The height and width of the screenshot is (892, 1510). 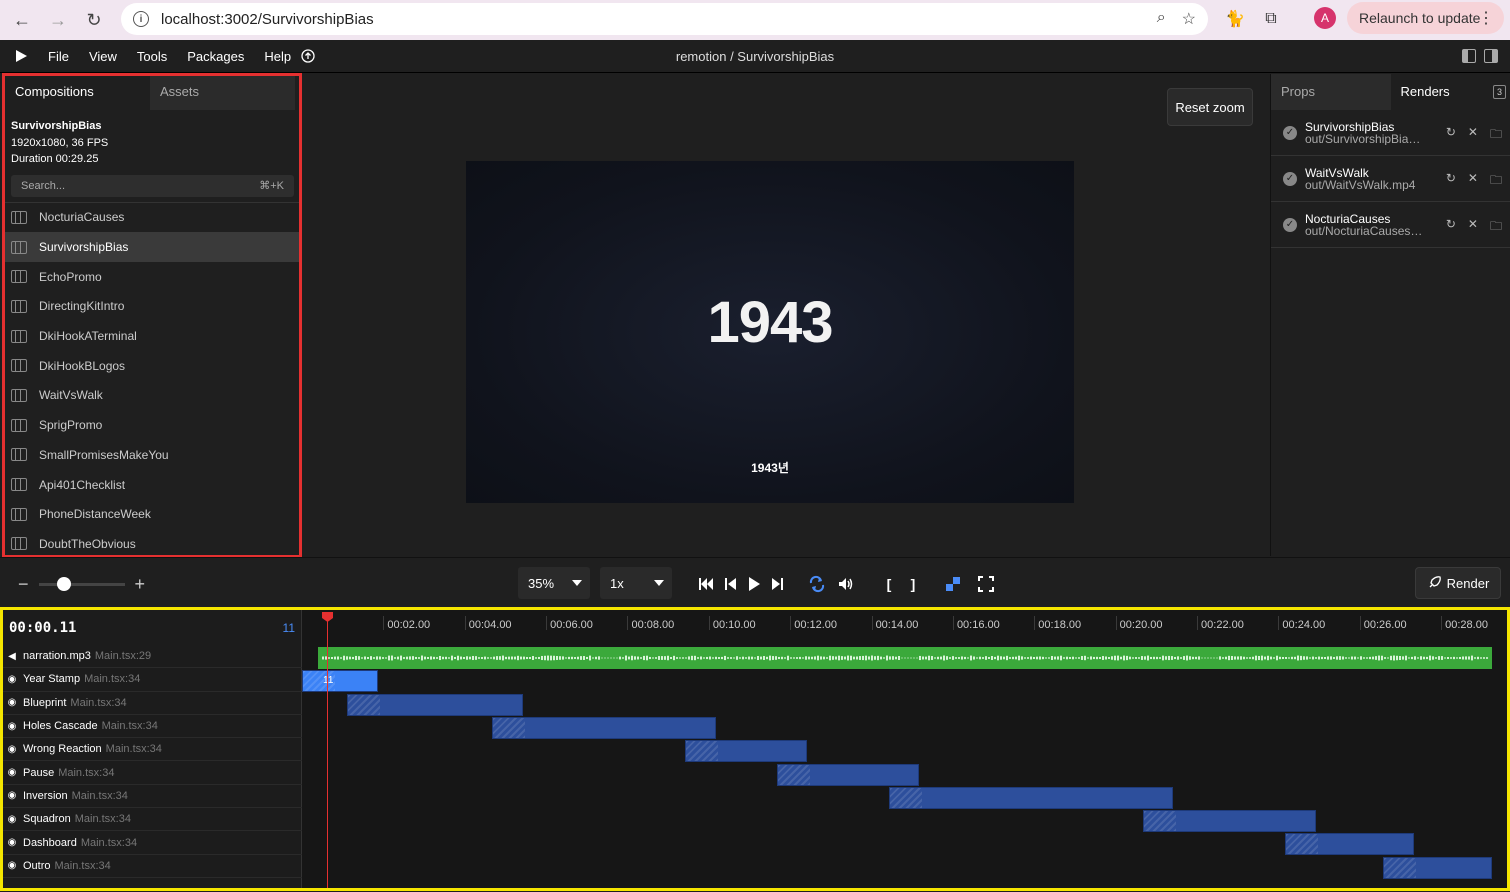 What do you see at coordinates (215, 56) in the screenshot?
I see `menu-packages: Packages` at bounding box center [215, 56].